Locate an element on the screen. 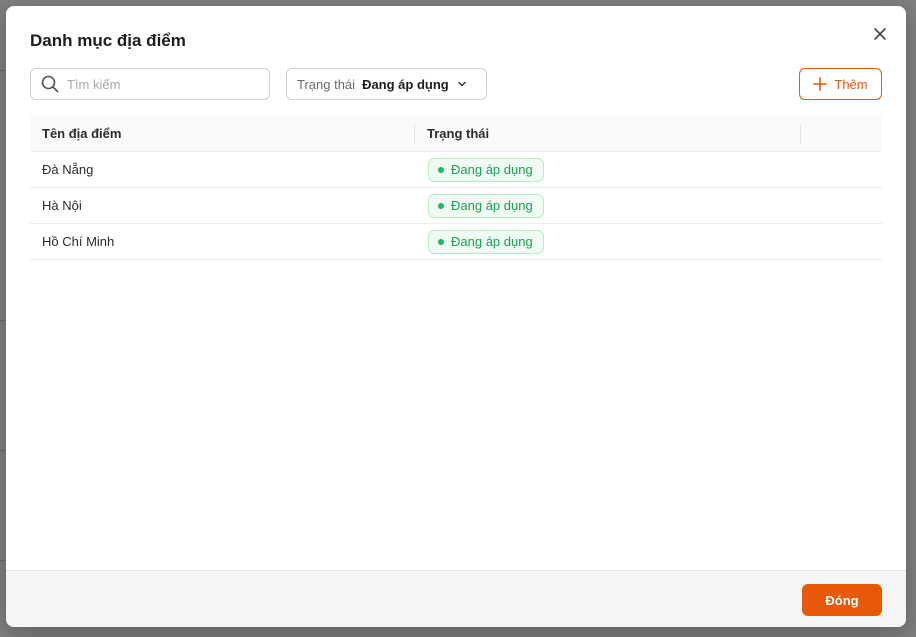  location-name: Hồ Chí Minh is located at coordinates (78, 241).